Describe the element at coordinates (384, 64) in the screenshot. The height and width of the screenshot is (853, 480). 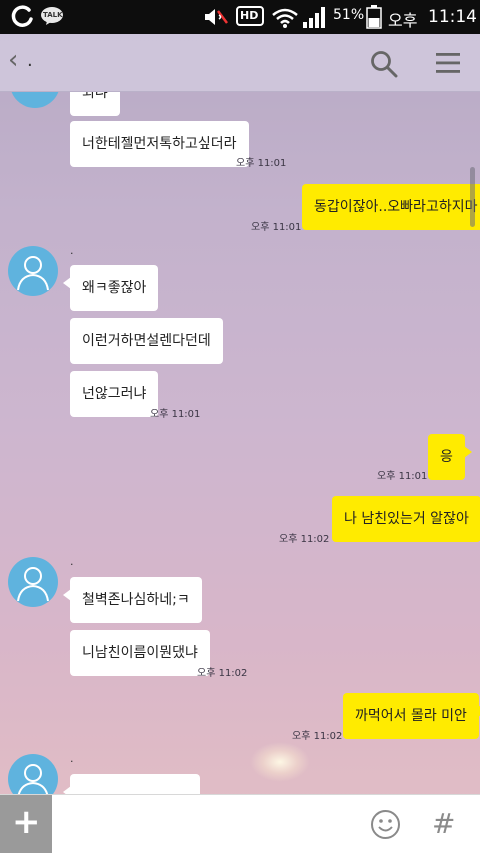
I see `search-icon` at that location.